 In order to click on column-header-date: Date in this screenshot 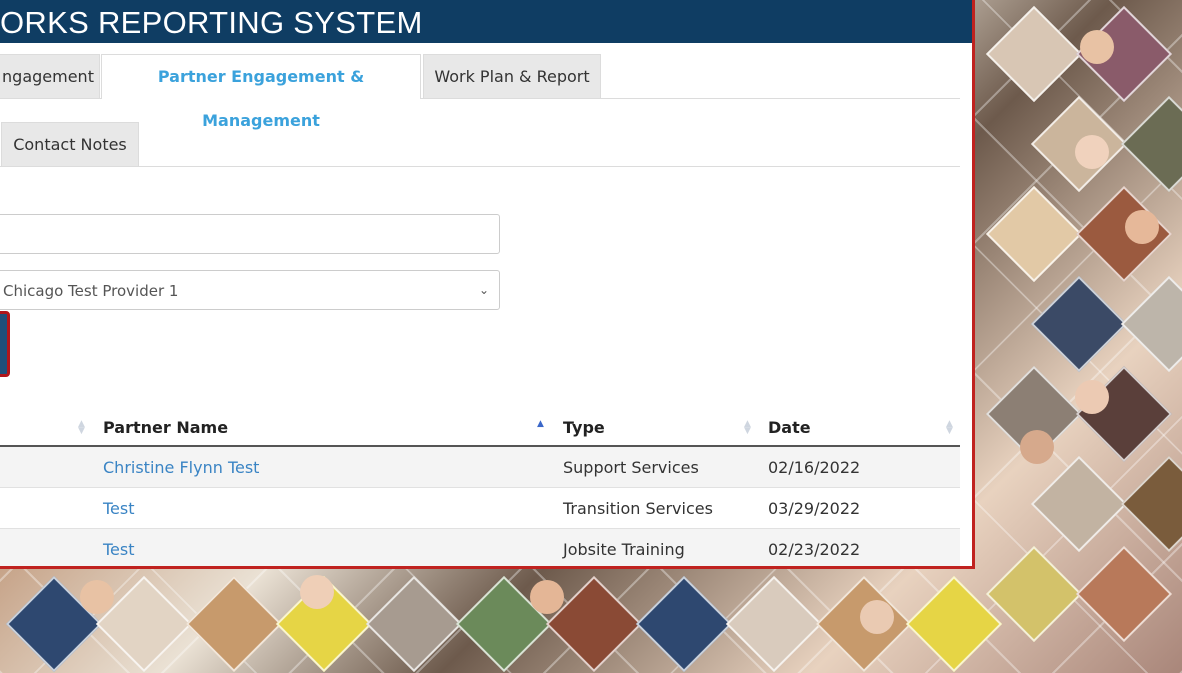, I will do `click(789, 427)`.